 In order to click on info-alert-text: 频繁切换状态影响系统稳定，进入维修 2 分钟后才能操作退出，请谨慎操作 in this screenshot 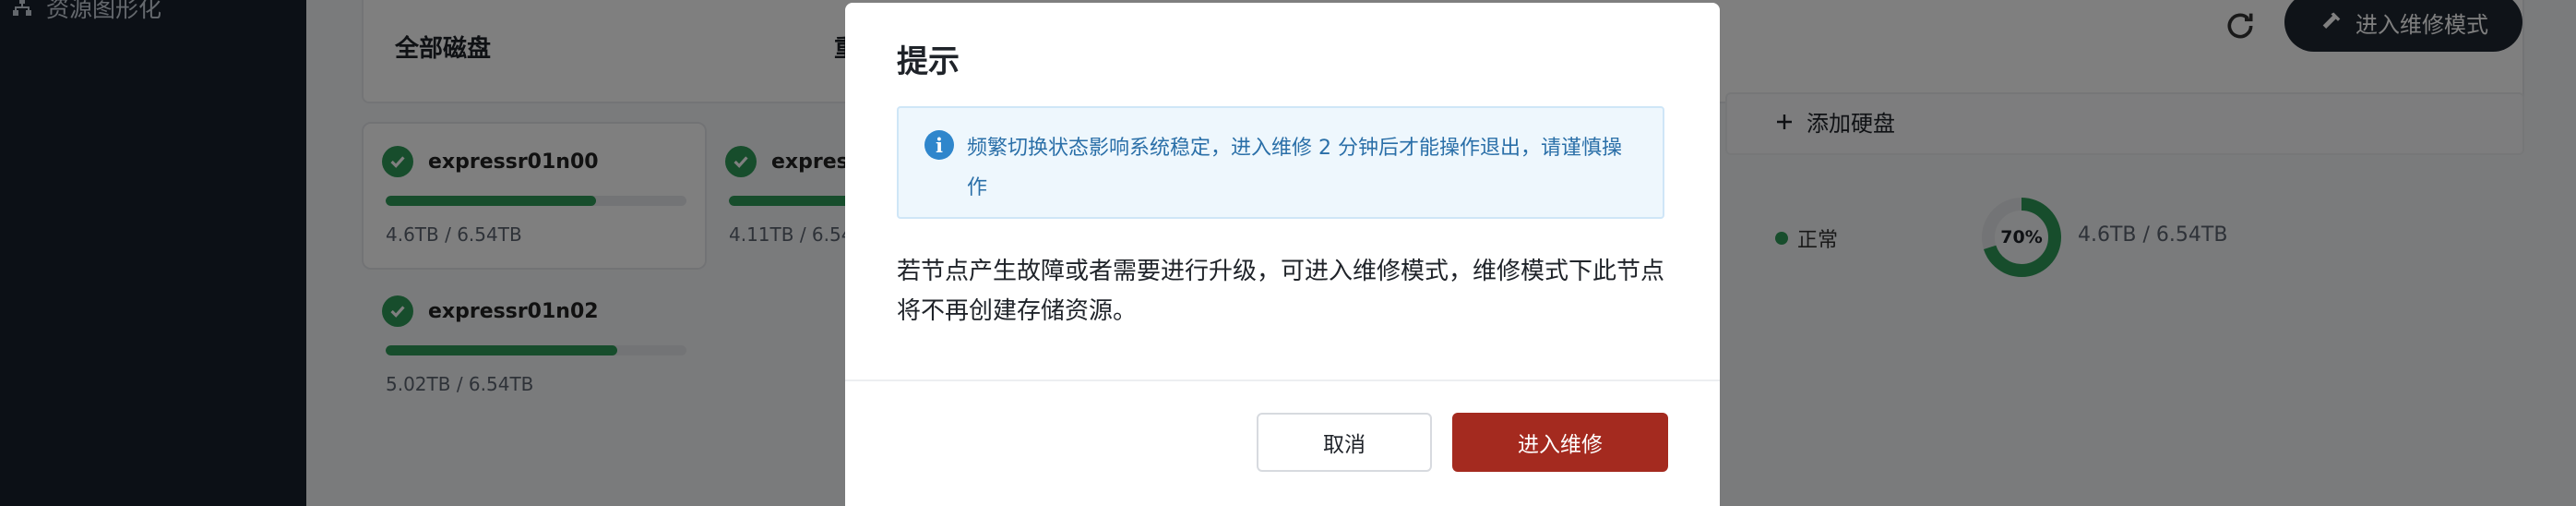, I will do `click(1294, 168)`.